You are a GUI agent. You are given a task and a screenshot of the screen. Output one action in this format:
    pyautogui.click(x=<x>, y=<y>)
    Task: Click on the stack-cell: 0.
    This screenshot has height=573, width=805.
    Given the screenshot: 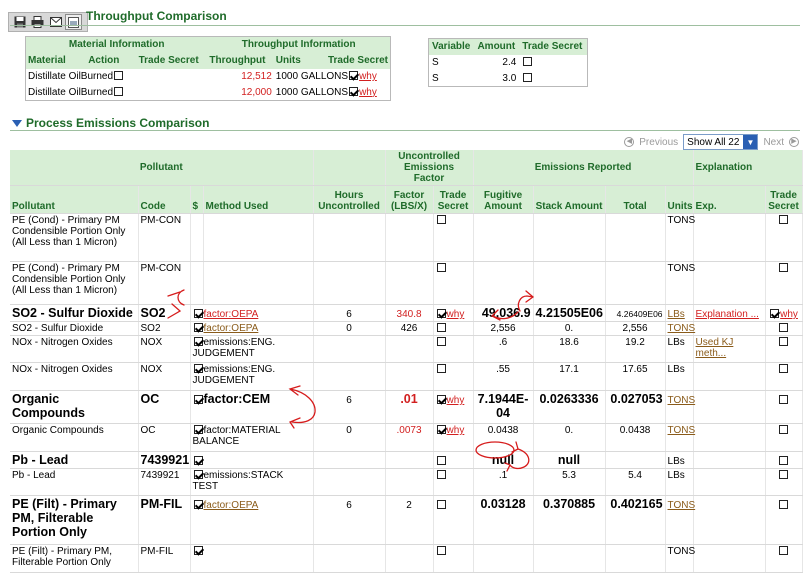 What is the action you would take?
    pyautogui.click(x=569, y=437)
    